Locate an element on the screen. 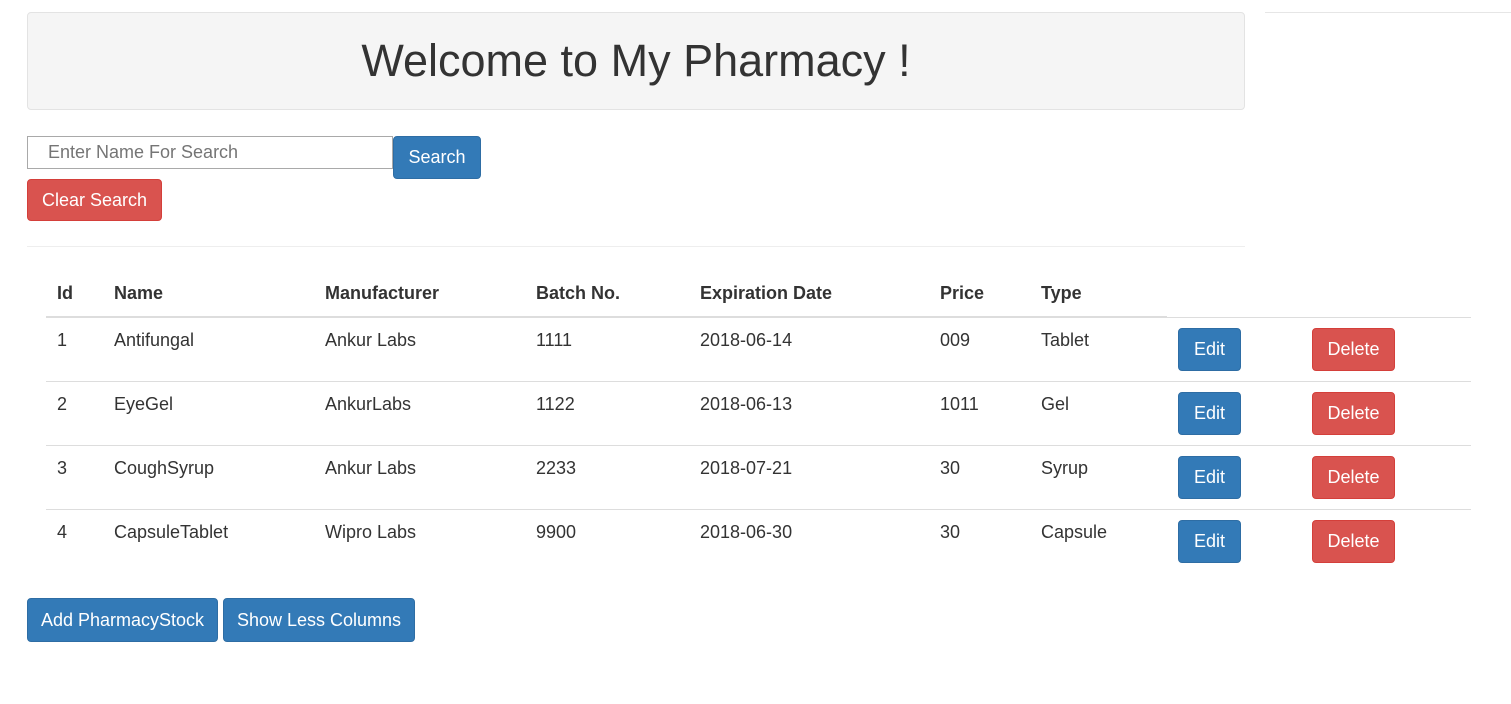 This screenshot has height=704, width=1511. show-less-columns-button: Show Less Columns is located at coordinates (319, 620).